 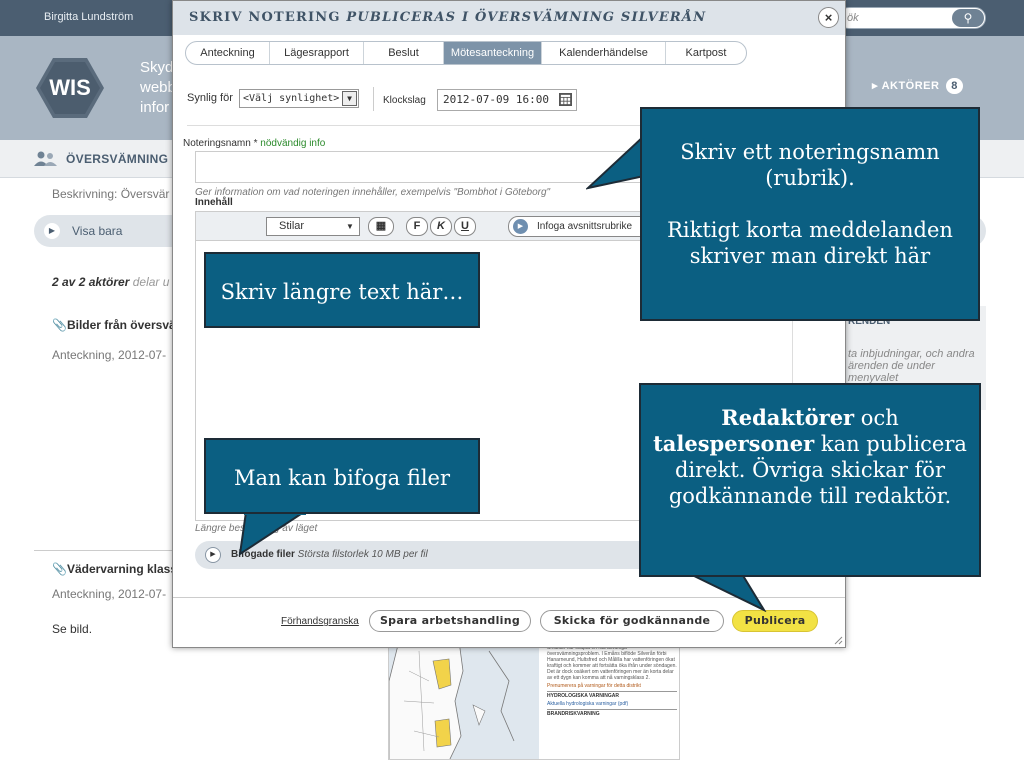 What do you see at coordinates (214, 202) in the screenshot?
I see `content-label: Innehåll` at bounding box center [214, 202].